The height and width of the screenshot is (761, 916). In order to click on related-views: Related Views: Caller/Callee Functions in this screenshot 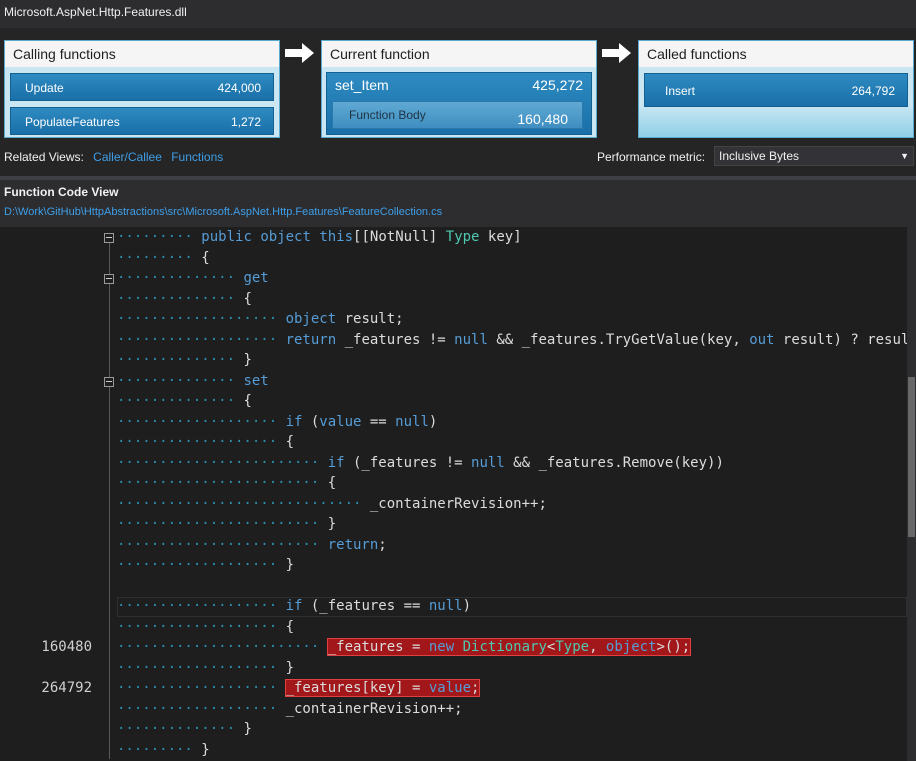, I will do `click(113, 157)`.